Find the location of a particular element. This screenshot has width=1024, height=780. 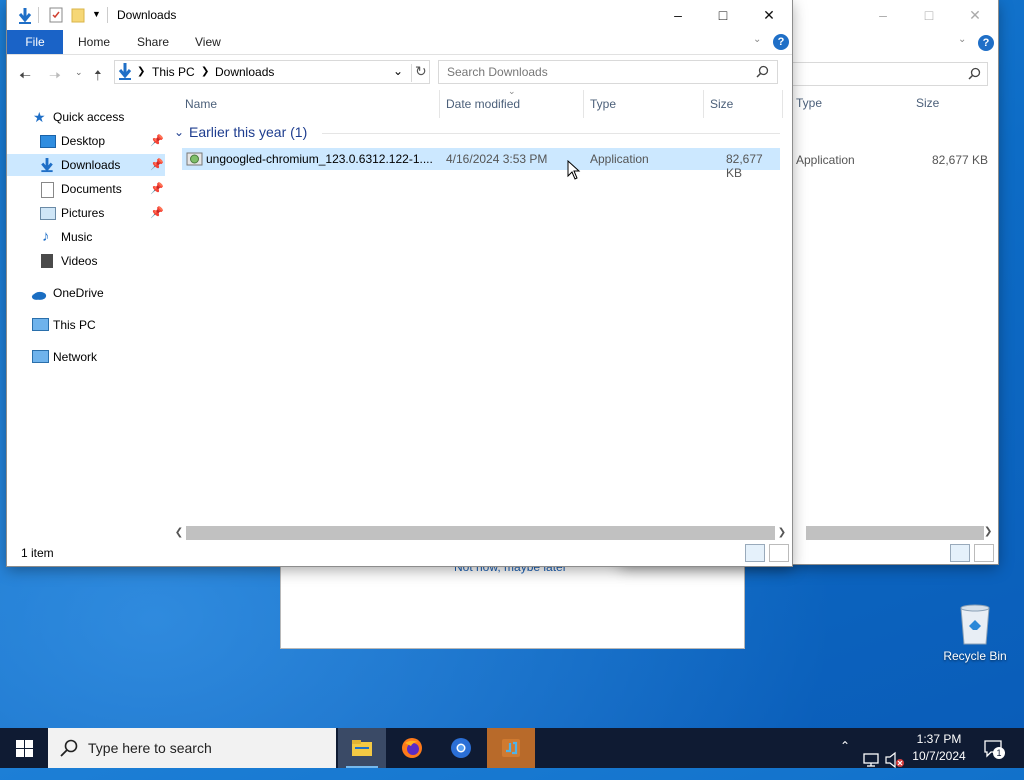

details-view-button is located at coordinates (755, 553).